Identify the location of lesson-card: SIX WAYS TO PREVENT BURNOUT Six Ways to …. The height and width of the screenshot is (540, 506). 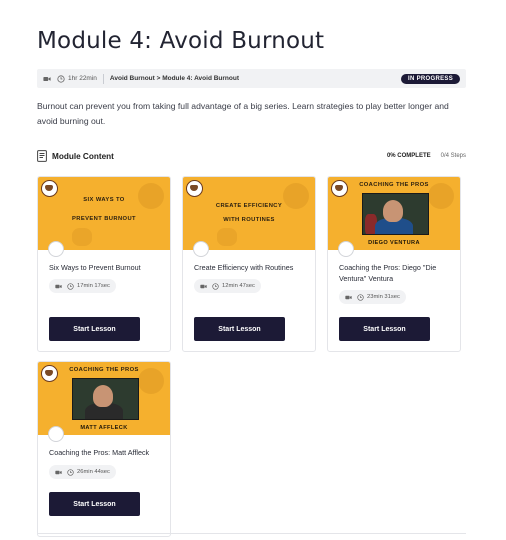
(104, 264).